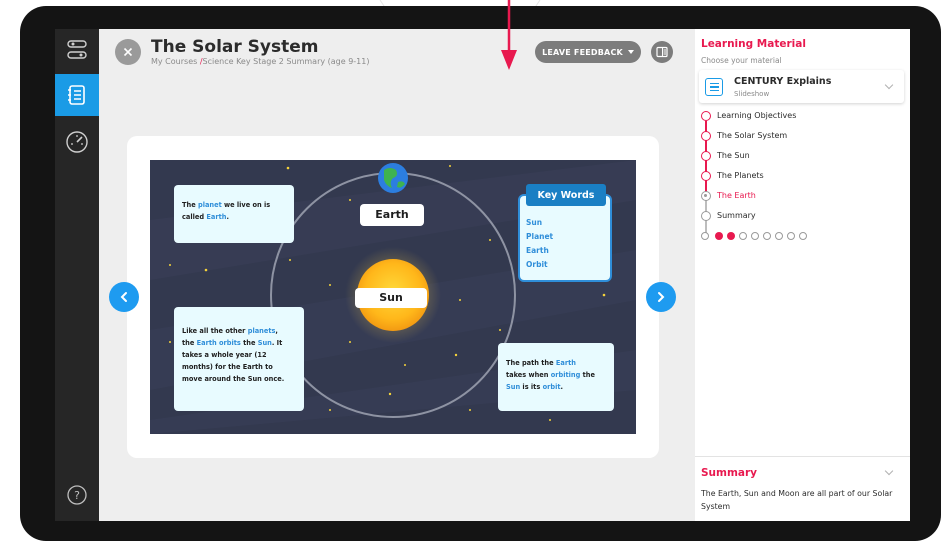 This screenshot has width=941, height=541. I want to click on nav-item-path, so click(77, 50).